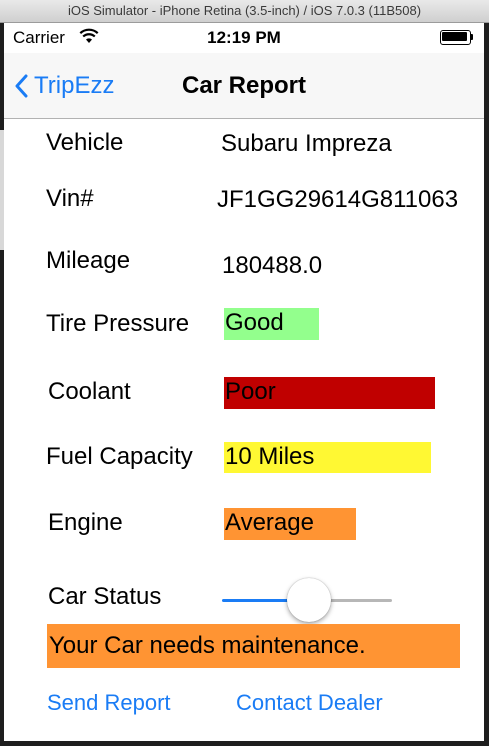 The height and width of the screenshot is (746, 489). What do you see at coordinates (250, 391) in the screenshot?
I see `coolant-value: Poor` at bounding box center [250, 391].